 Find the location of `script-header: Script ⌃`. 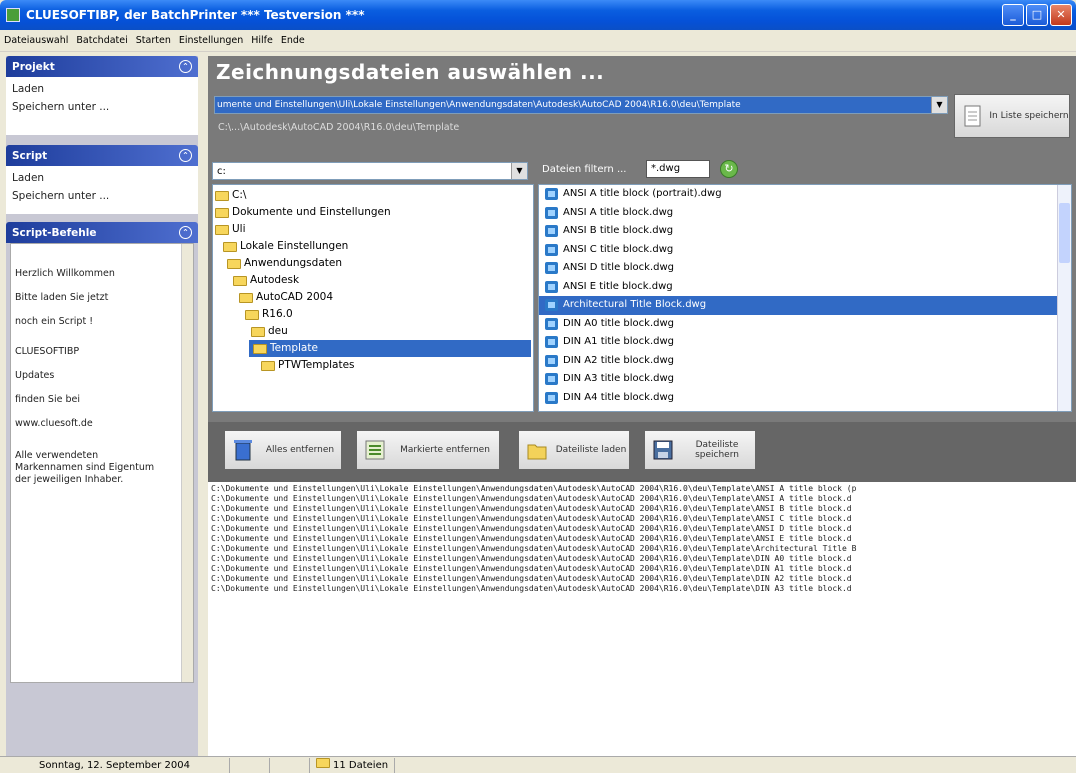

script-header: Script ⌃ is located at coordinates (102, 155).